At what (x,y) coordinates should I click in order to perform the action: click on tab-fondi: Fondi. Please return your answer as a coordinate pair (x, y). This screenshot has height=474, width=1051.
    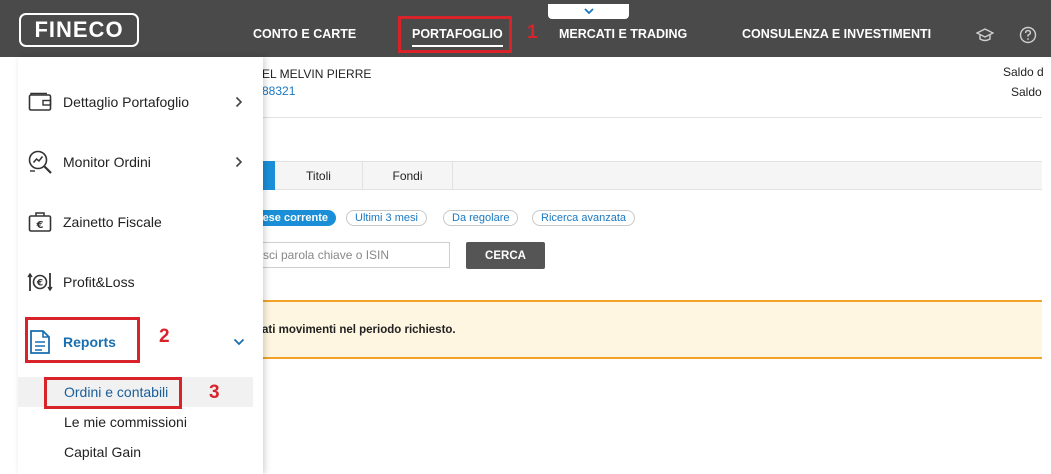
    Looking at the image, I should click on (408, 175).